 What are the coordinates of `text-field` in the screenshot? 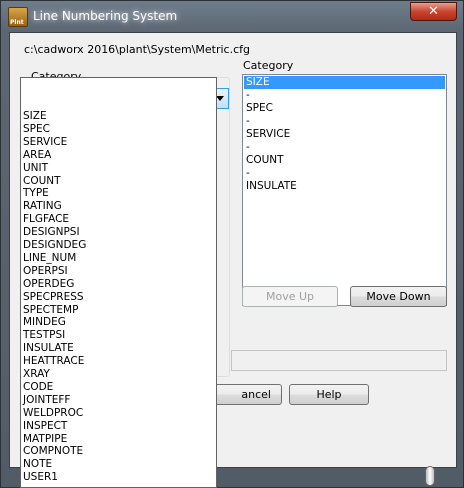 It's located at (339, 360).